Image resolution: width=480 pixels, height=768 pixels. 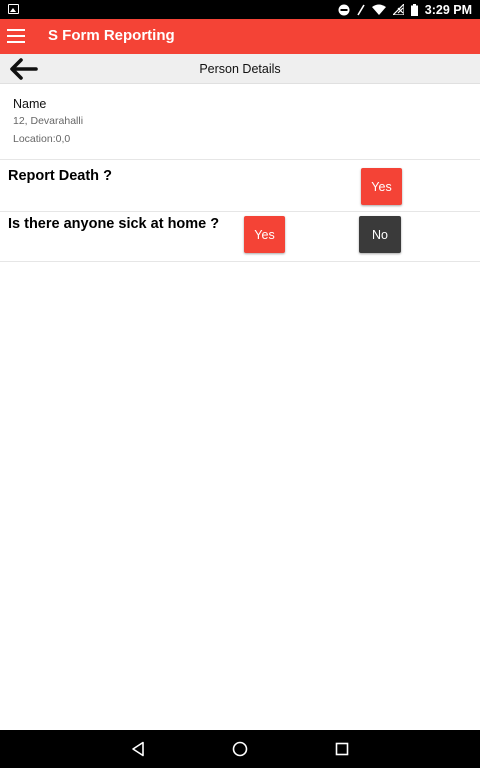 What do you see at coordinates (381, 186) in the screenshot?
I see `report-death-yes-button: Yes` at bounding box center [381, 186].